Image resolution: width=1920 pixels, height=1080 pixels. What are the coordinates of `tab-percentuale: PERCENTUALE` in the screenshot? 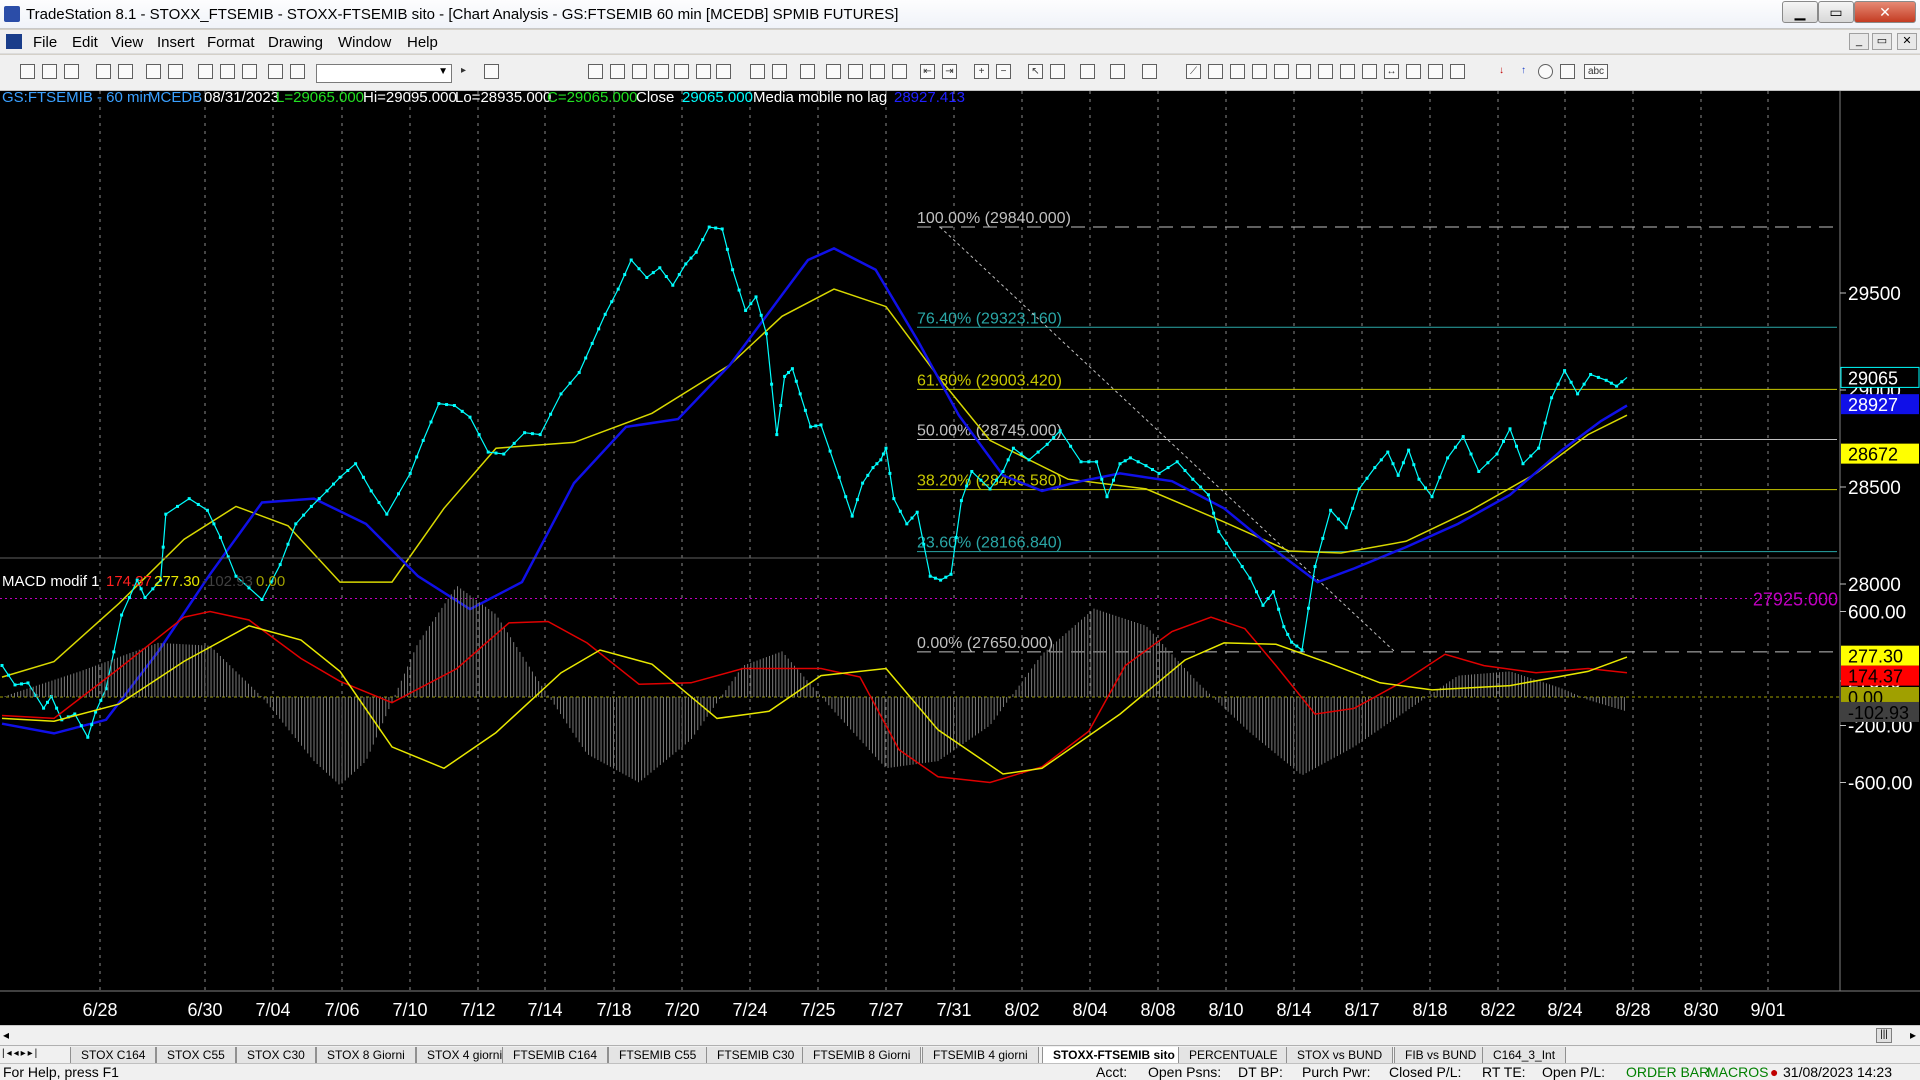 It's located at (1233, 1055).